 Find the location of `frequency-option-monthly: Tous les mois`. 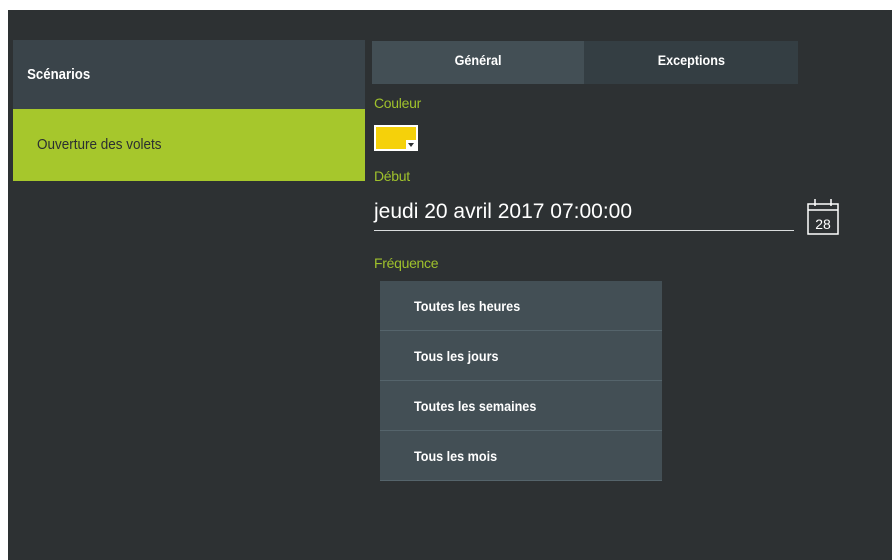

frequency-option-monthly: Tous les mois is located at coordinates (521, 456).